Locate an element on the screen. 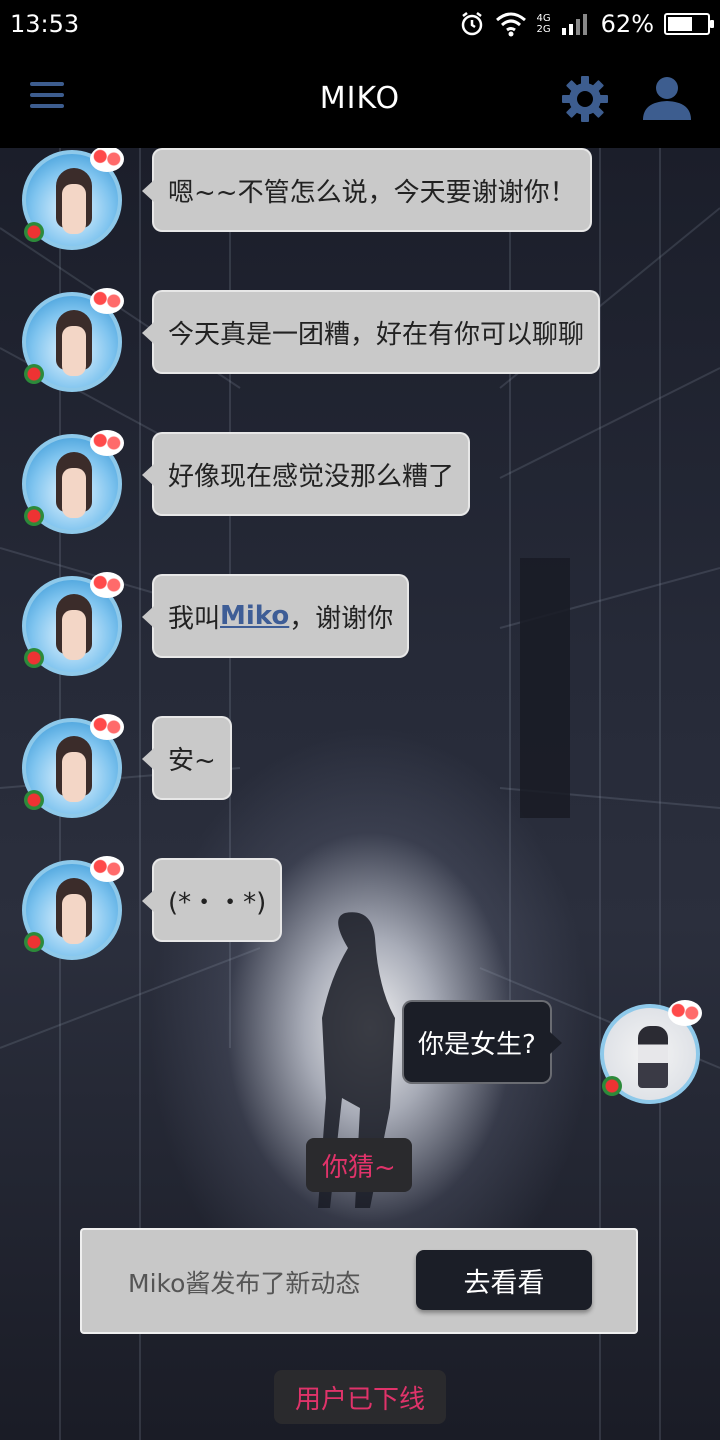  reply-option: 你猜~ is located at coordinates (359, 1165).